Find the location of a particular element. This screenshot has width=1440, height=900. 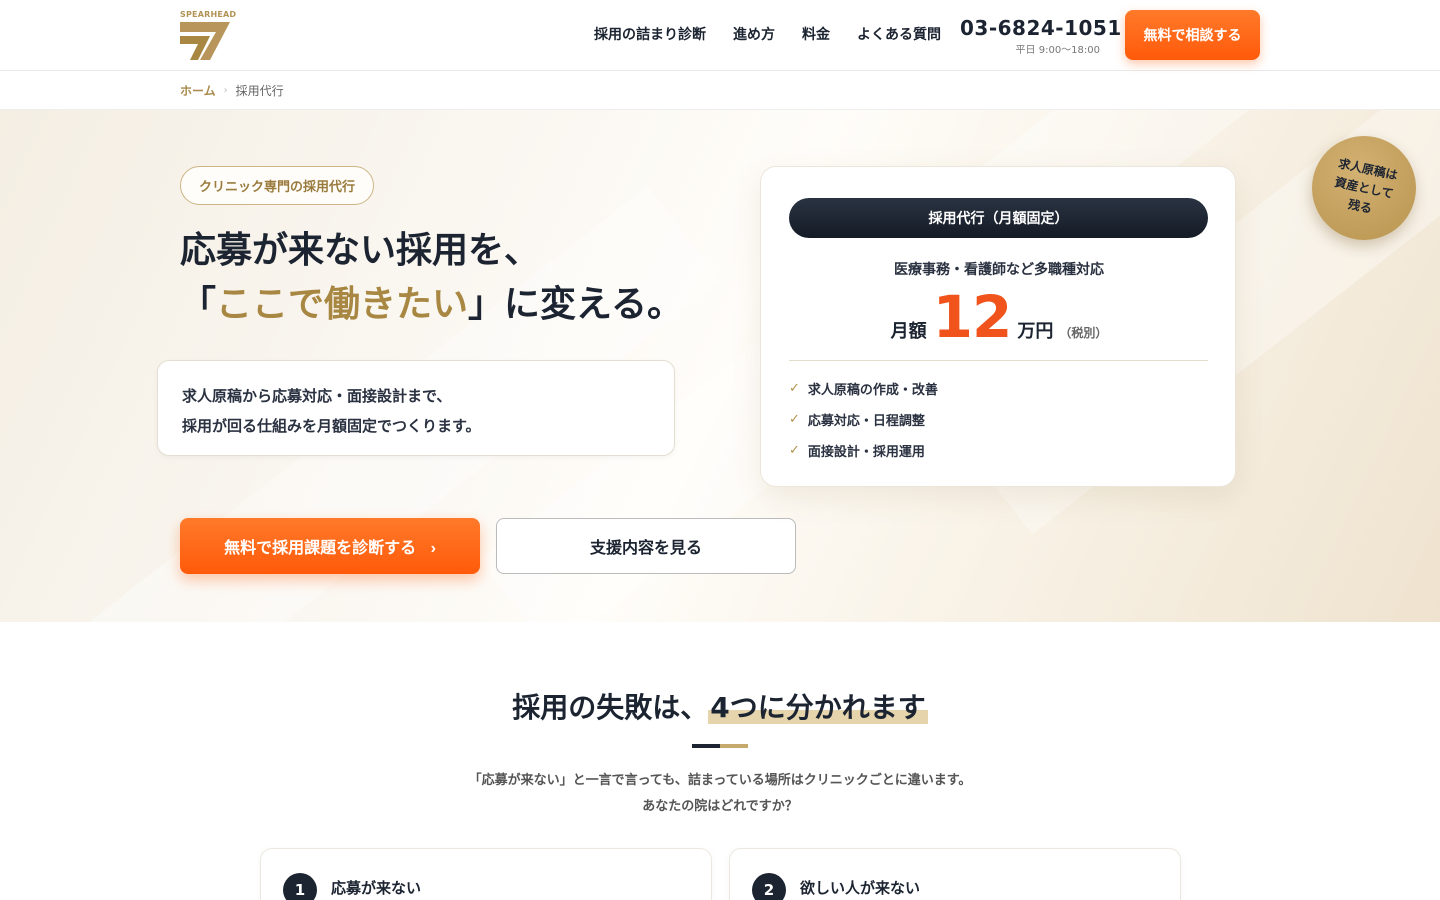

failure-card: 1 応募が来ない is located at coordinates (486, 874).